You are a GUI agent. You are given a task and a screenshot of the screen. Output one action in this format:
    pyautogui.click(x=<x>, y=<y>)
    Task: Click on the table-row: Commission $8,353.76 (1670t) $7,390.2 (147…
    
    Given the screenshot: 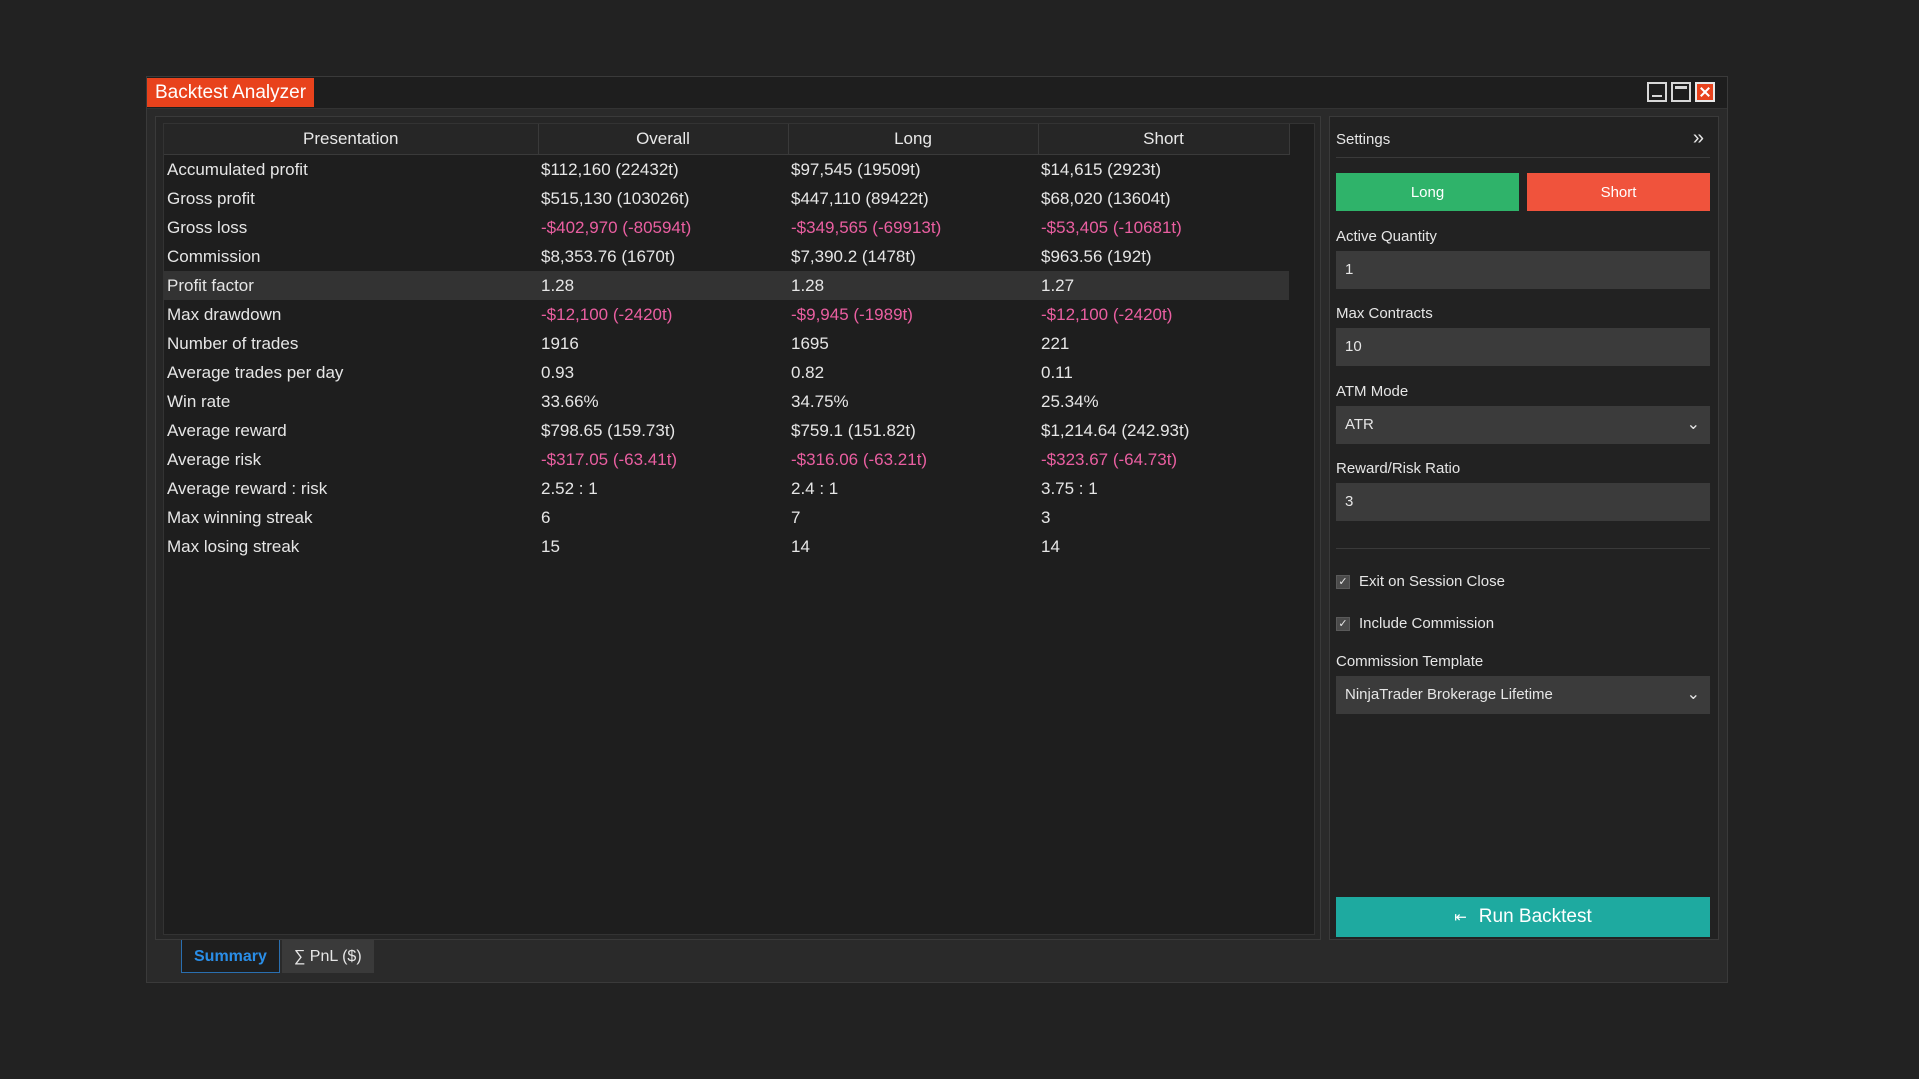 What is the action you would take?
    pyautogui.click(x=726, y=256)
    